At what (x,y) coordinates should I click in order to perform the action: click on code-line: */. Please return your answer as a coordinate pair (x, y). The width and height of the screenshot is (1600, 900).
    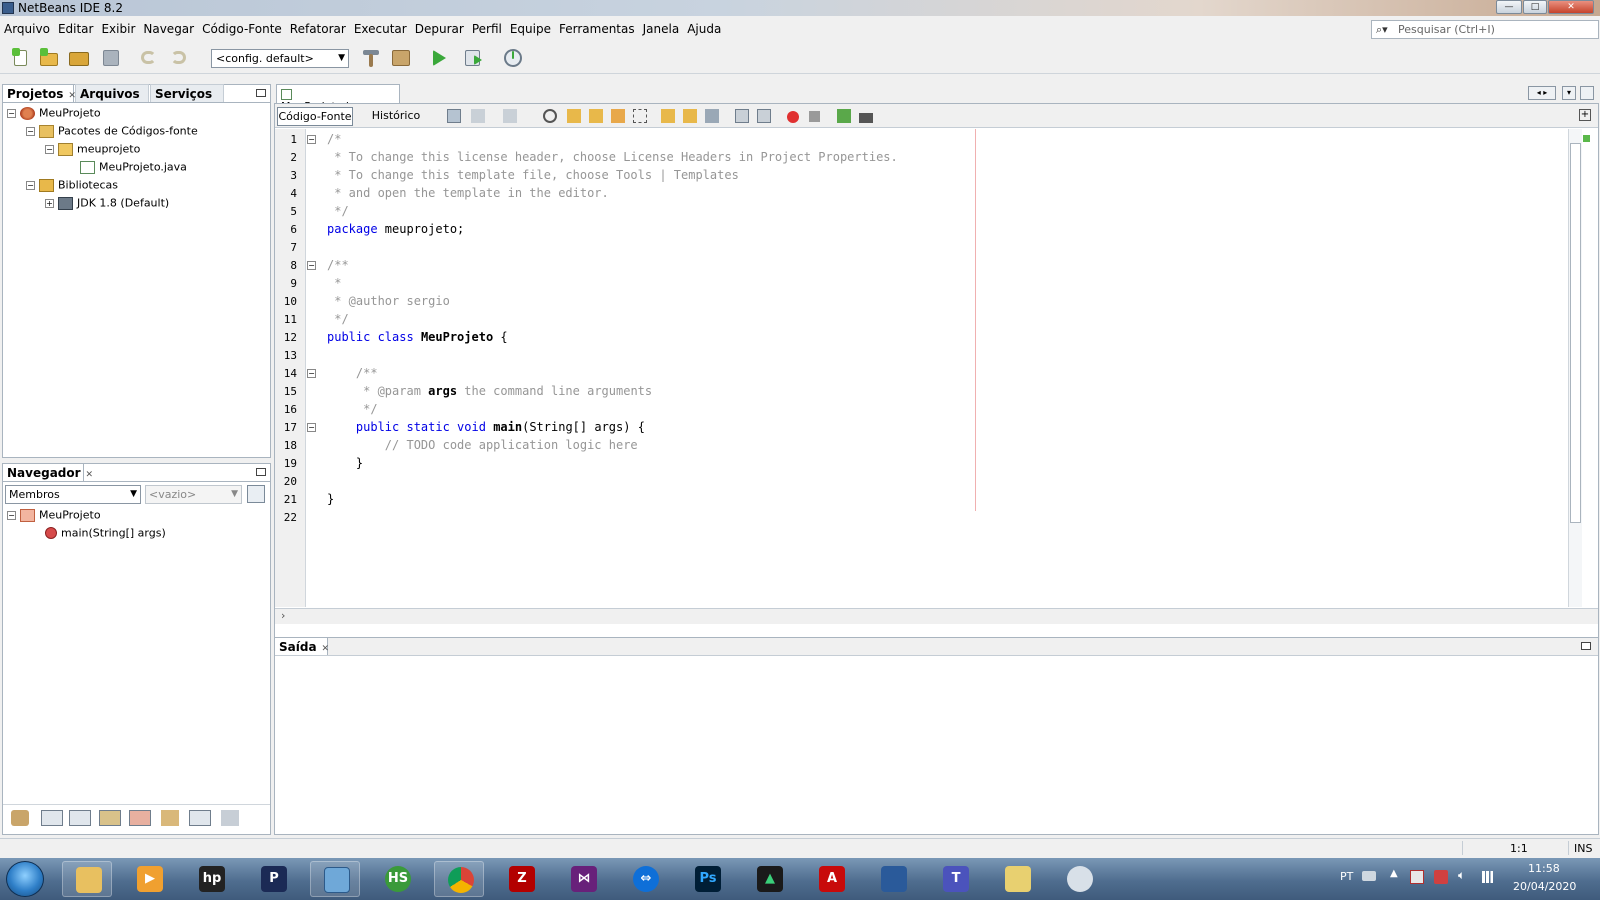
    Looking at the image, I should click on (337, 211).